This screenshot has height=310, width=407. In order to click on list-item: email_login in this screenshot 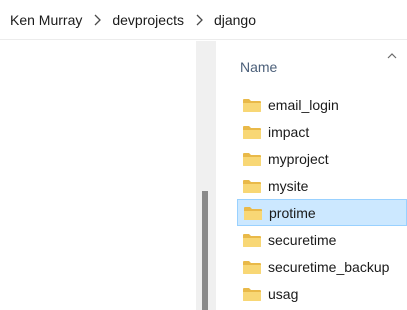, I will do `click(322, 104)`.